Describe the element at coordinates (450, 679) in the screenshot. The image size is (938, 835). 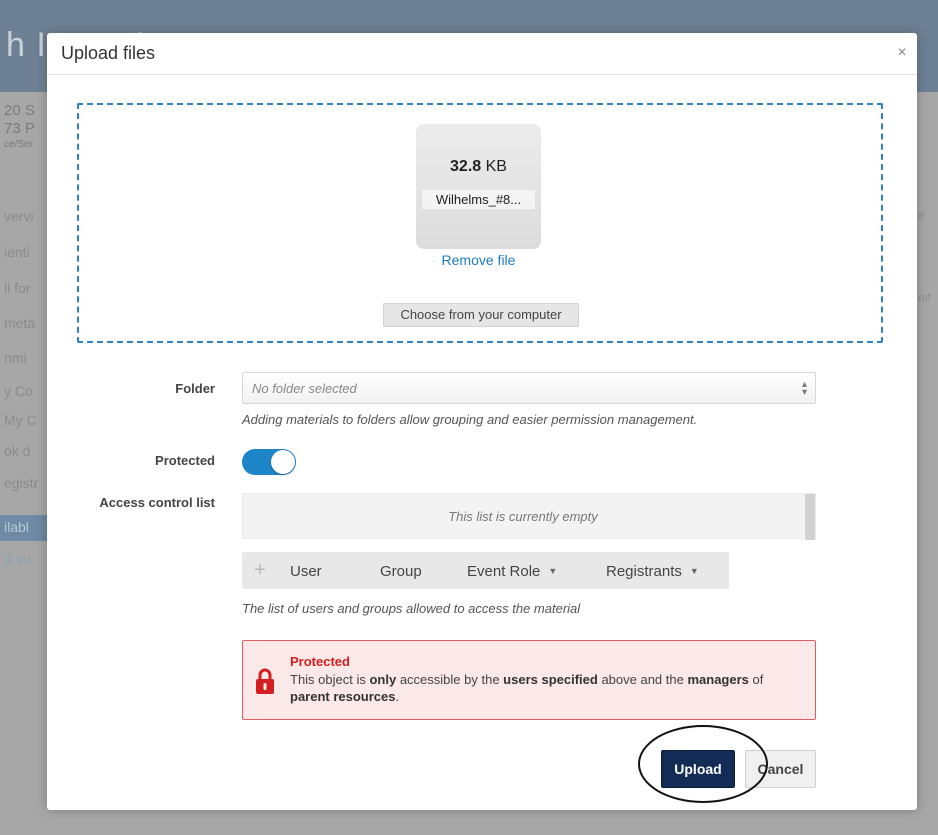
I see `alert-text: accessible by the` at that location.